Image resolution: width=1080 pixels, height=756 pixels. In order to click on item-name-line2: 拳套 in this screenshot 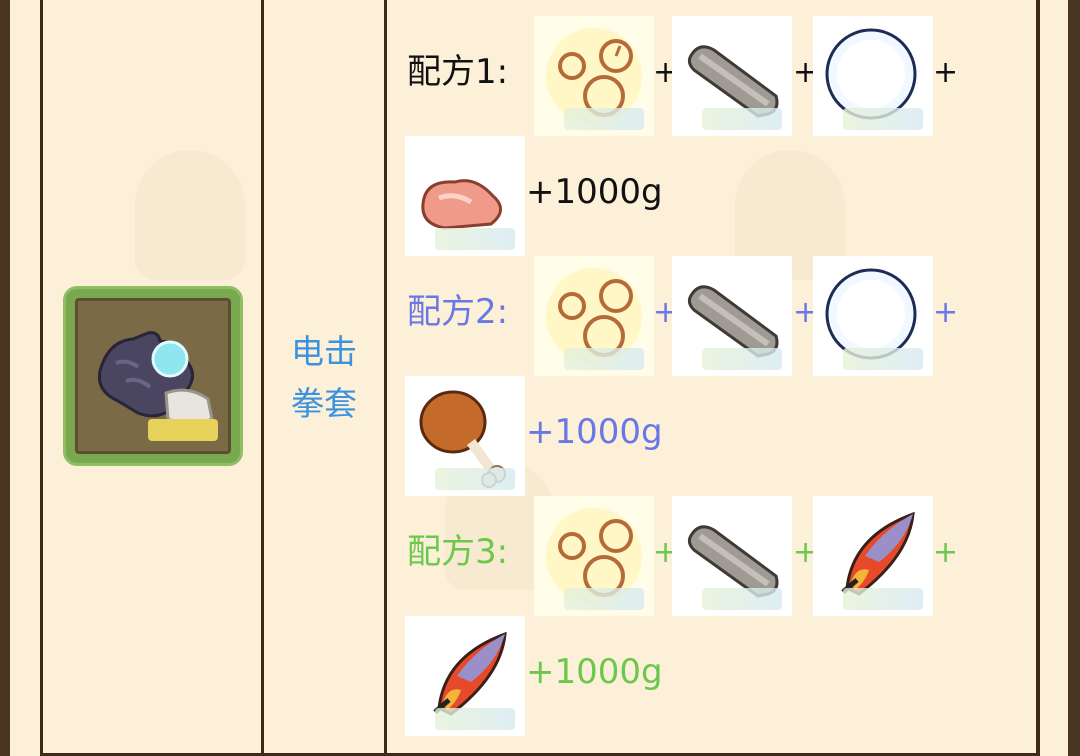, I will do `click(324, 403)`.